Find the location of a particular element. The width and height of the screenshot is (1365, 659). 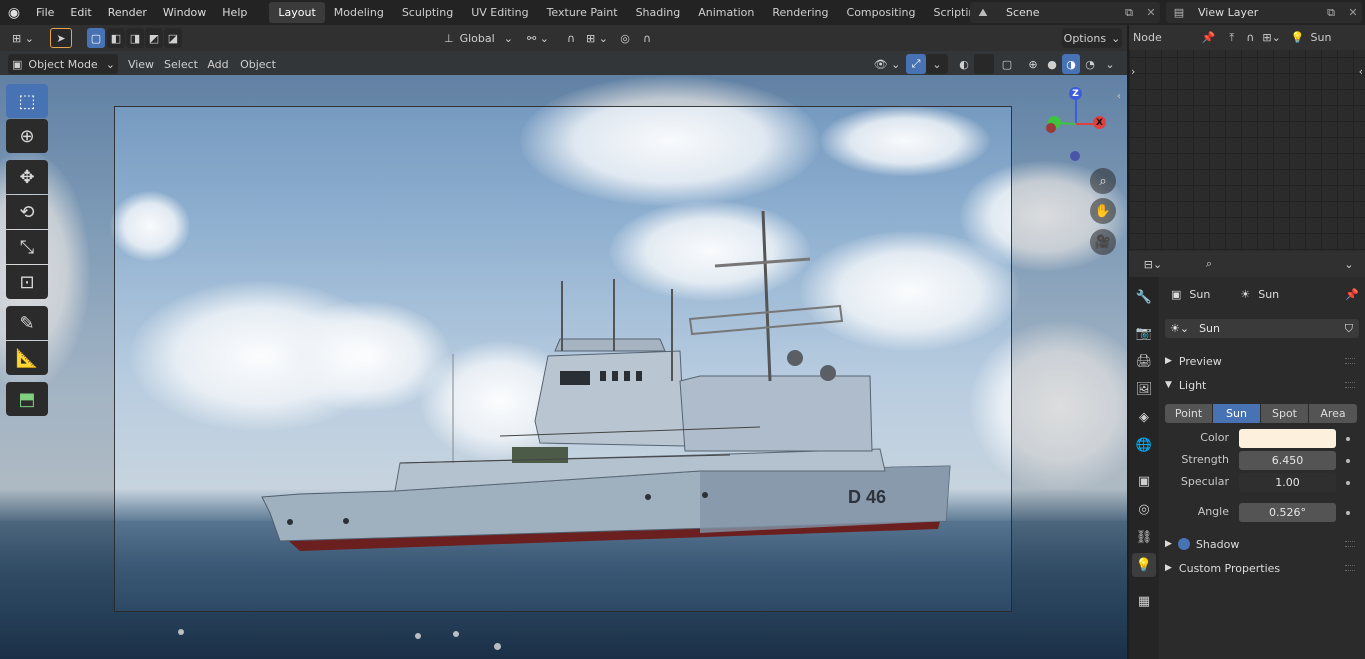

texture-tab-icon: ▦ is located at coordinates (1144, 601).